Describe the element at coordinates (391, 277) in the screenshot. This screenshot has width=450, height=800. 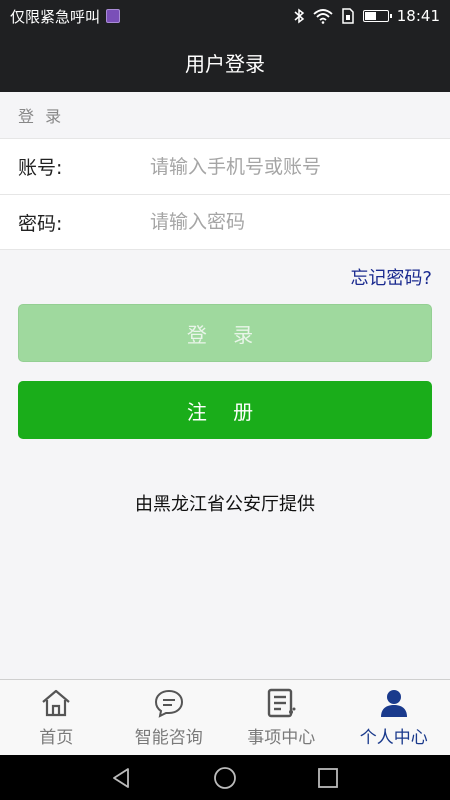
I see `forgot-password-link: 忘记密码?` at that location.